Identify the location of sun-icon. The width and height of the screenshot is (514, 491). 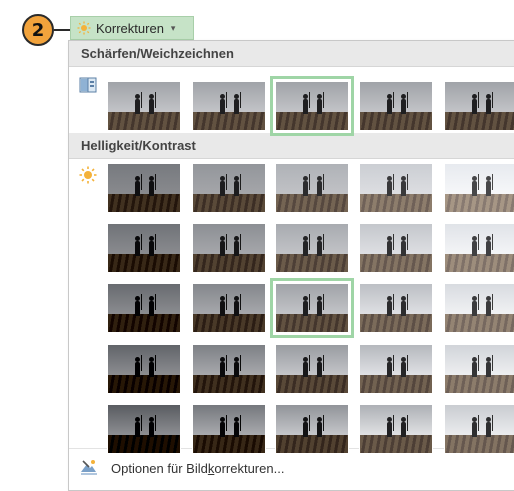
(84, 28).